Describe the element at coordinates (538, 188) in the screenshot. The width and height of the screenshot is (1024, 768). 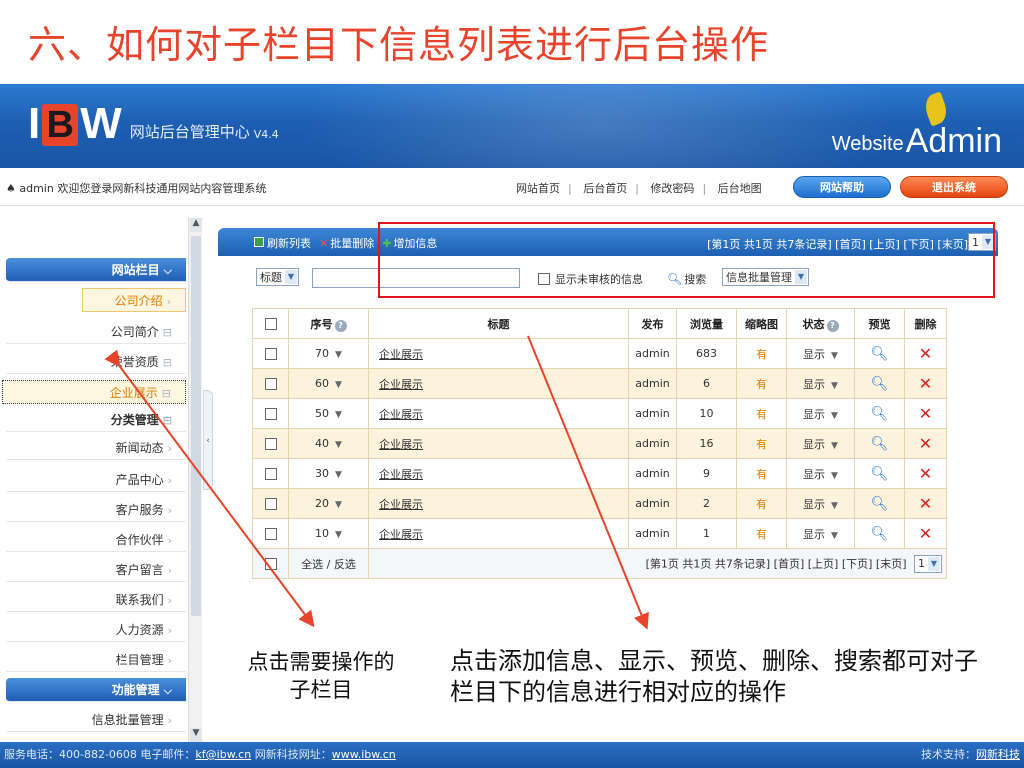
I see `link-site-home: 网站首页` at that location.